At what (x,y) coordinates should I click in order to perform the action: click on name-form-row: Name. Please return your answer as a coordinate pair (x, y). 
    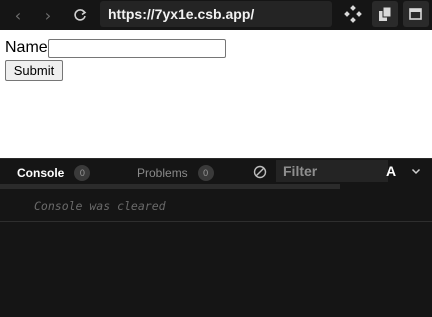
    Looking at the image, I should click on (115, 48).